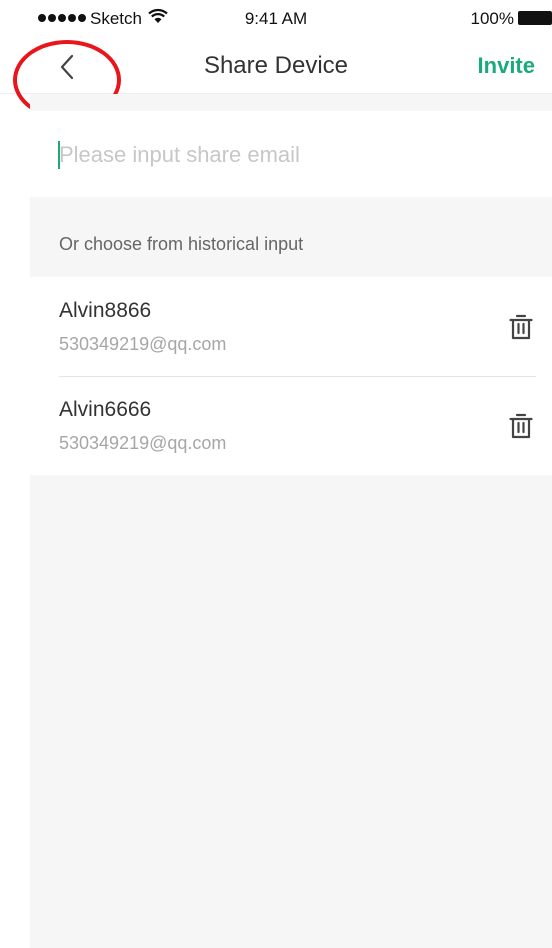 Image resolution: width=552 pixels, height=948 pixels. Describe the element at coordinates (535, 18) in the screenshot. I see `battery-icon` at that location.